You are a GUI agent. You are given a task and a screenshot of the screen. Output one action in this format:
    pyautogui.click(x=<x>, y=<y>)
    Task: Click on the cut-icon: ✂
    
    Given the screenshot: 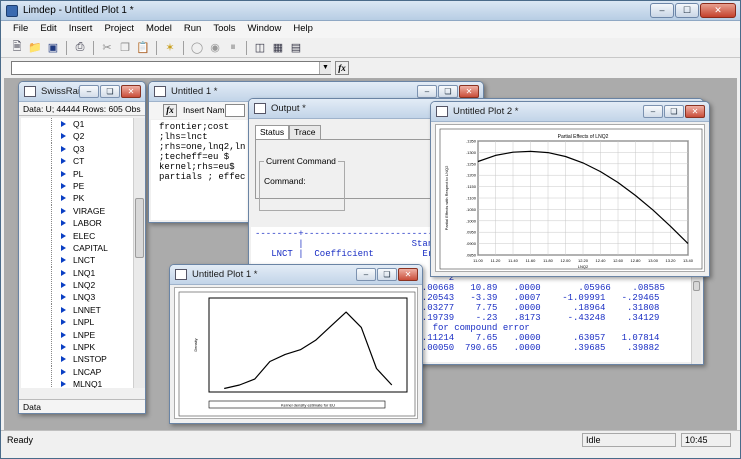 What is the action you would take?
    pyautogui.click(x=107, y=48)
    